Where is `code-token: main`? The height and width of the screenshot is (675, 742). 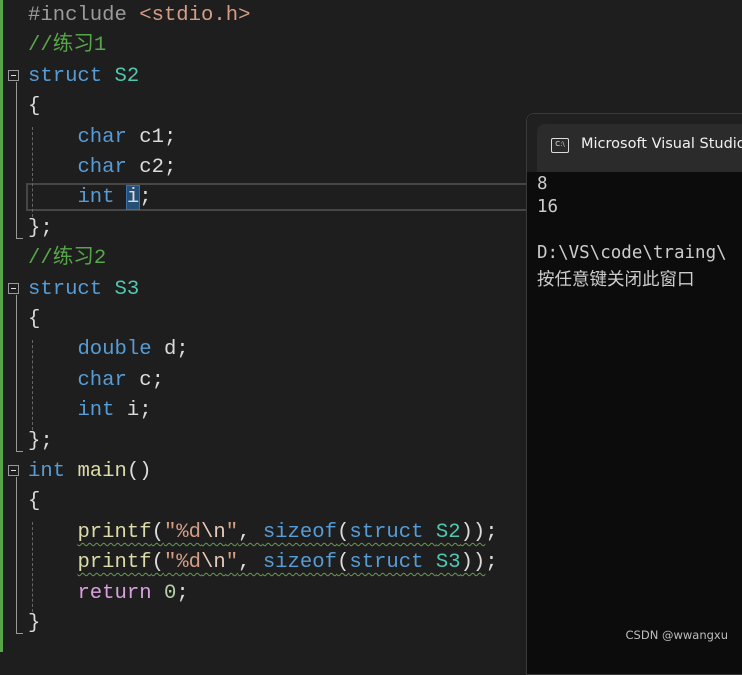
code-token: main is located at coordinates (102, 471).